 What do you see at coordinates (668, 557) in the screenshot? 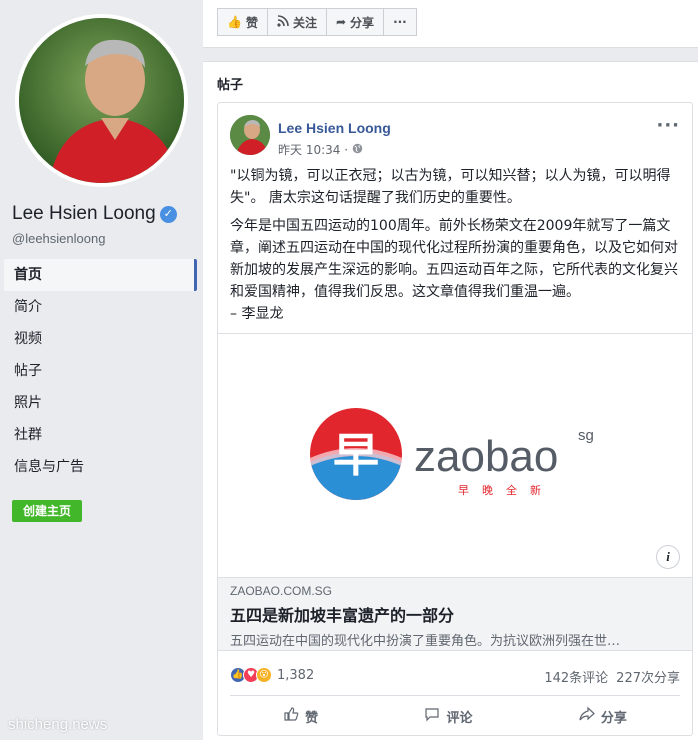
I see `info-icon: i` at bounding box center [668, 557].